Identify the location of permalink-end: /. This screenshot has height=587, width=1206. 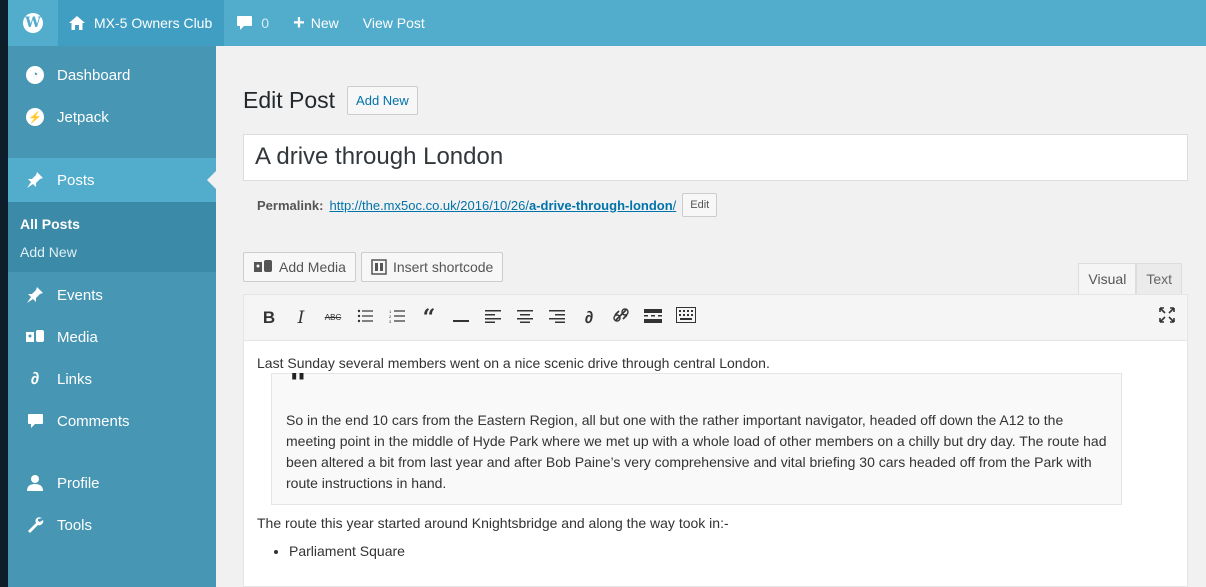
(674, 205).